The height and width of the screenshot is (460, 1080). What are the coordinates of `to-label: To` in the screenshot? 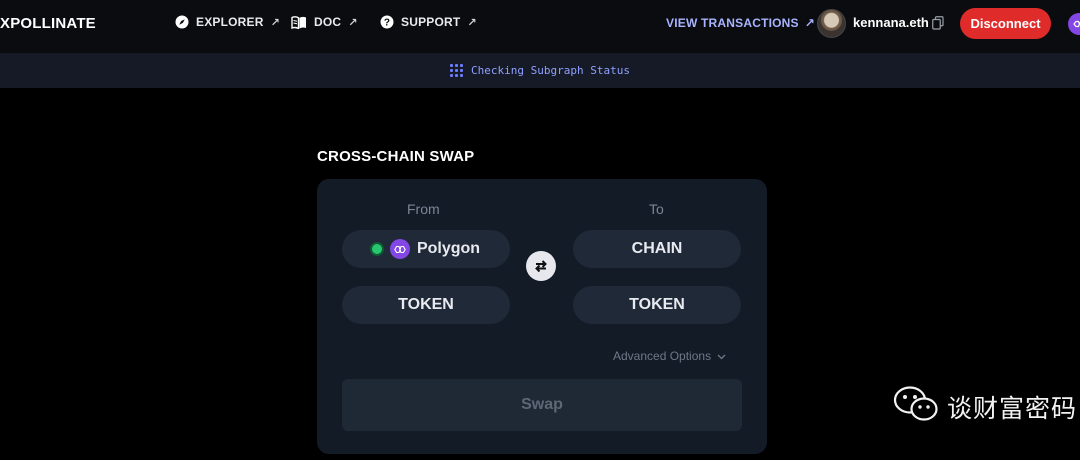 It's located at (656, 209).